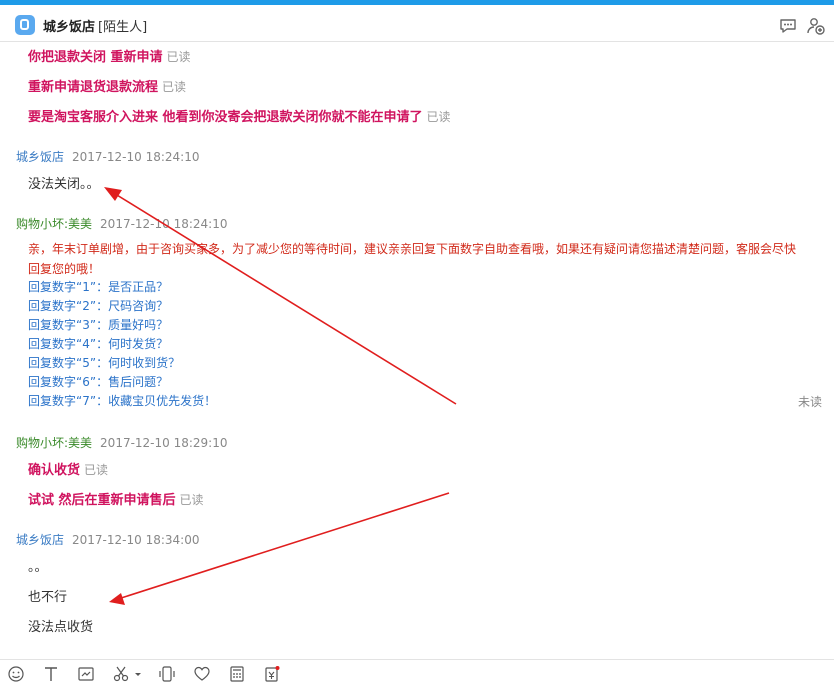  Describe the element at coordinates (816, 26) in the screenshot. I see `add-contact-icon` at that location.